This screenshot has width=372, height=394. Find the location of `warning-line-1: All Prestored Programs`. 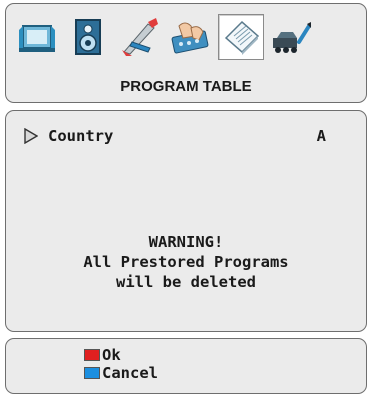

warning-line-1: All Prestored Programs is located at coordinates (186, 262).